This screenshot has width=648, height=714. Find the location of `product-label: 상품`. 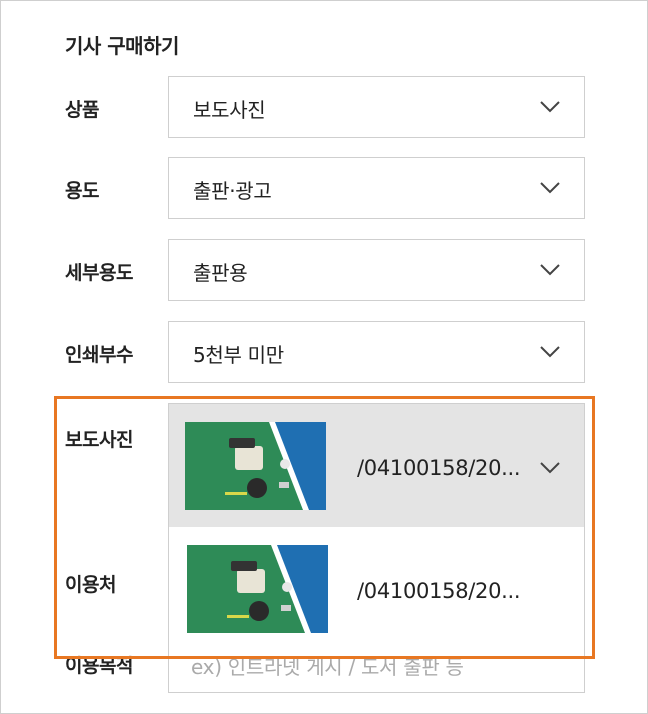

product-label: 상품 is located at coordinates (82, 110).